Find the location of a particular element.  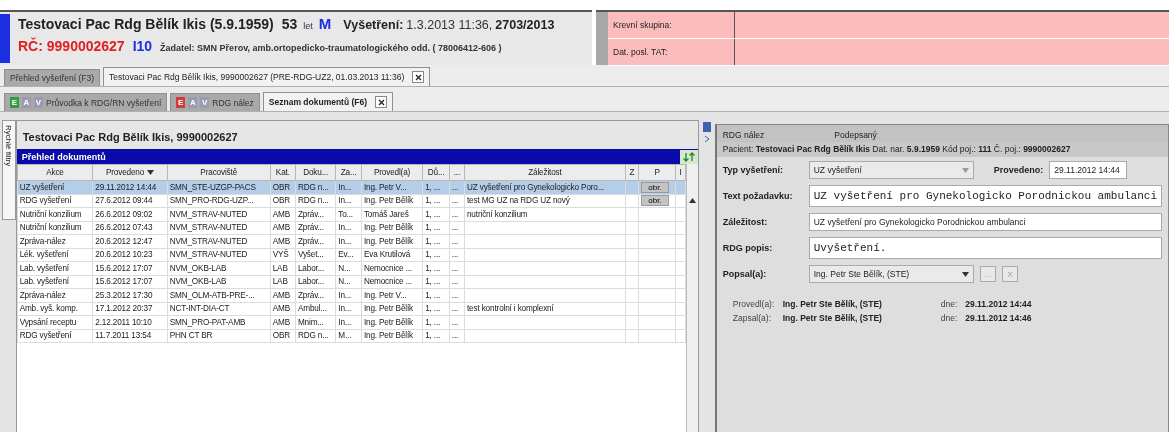

exam-type-dropdown: UZ vyšetření is located at coordinates (891, 170).